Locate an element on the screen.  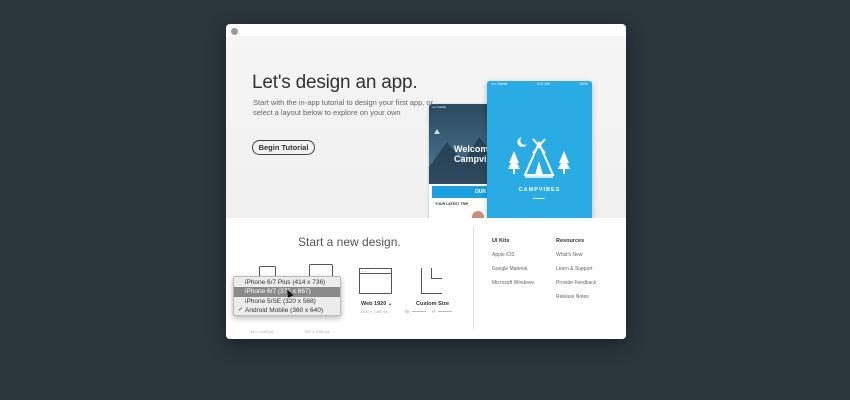
checkmark-icon: ✓ is located at coordinates (241, 309).